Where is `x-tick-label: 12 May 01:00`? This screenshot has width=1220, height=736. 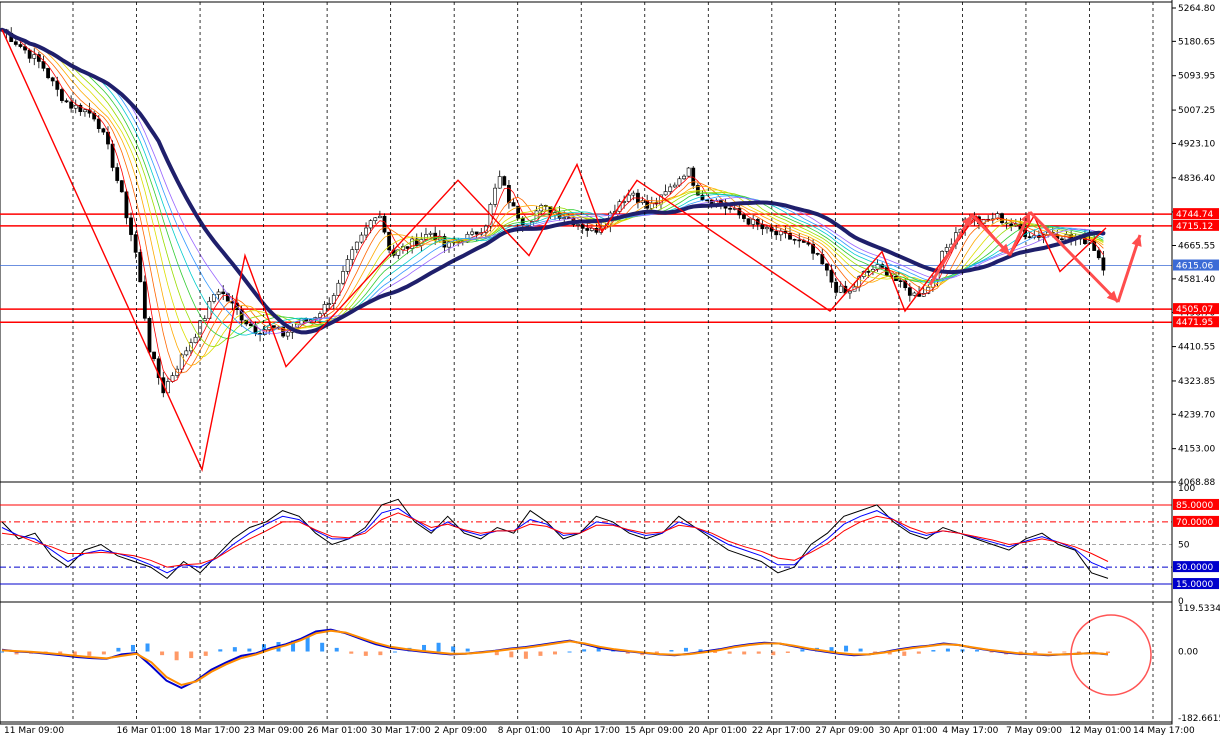 x-tick-label: 12 May 01:00 is located at coordinates (1100, 731).